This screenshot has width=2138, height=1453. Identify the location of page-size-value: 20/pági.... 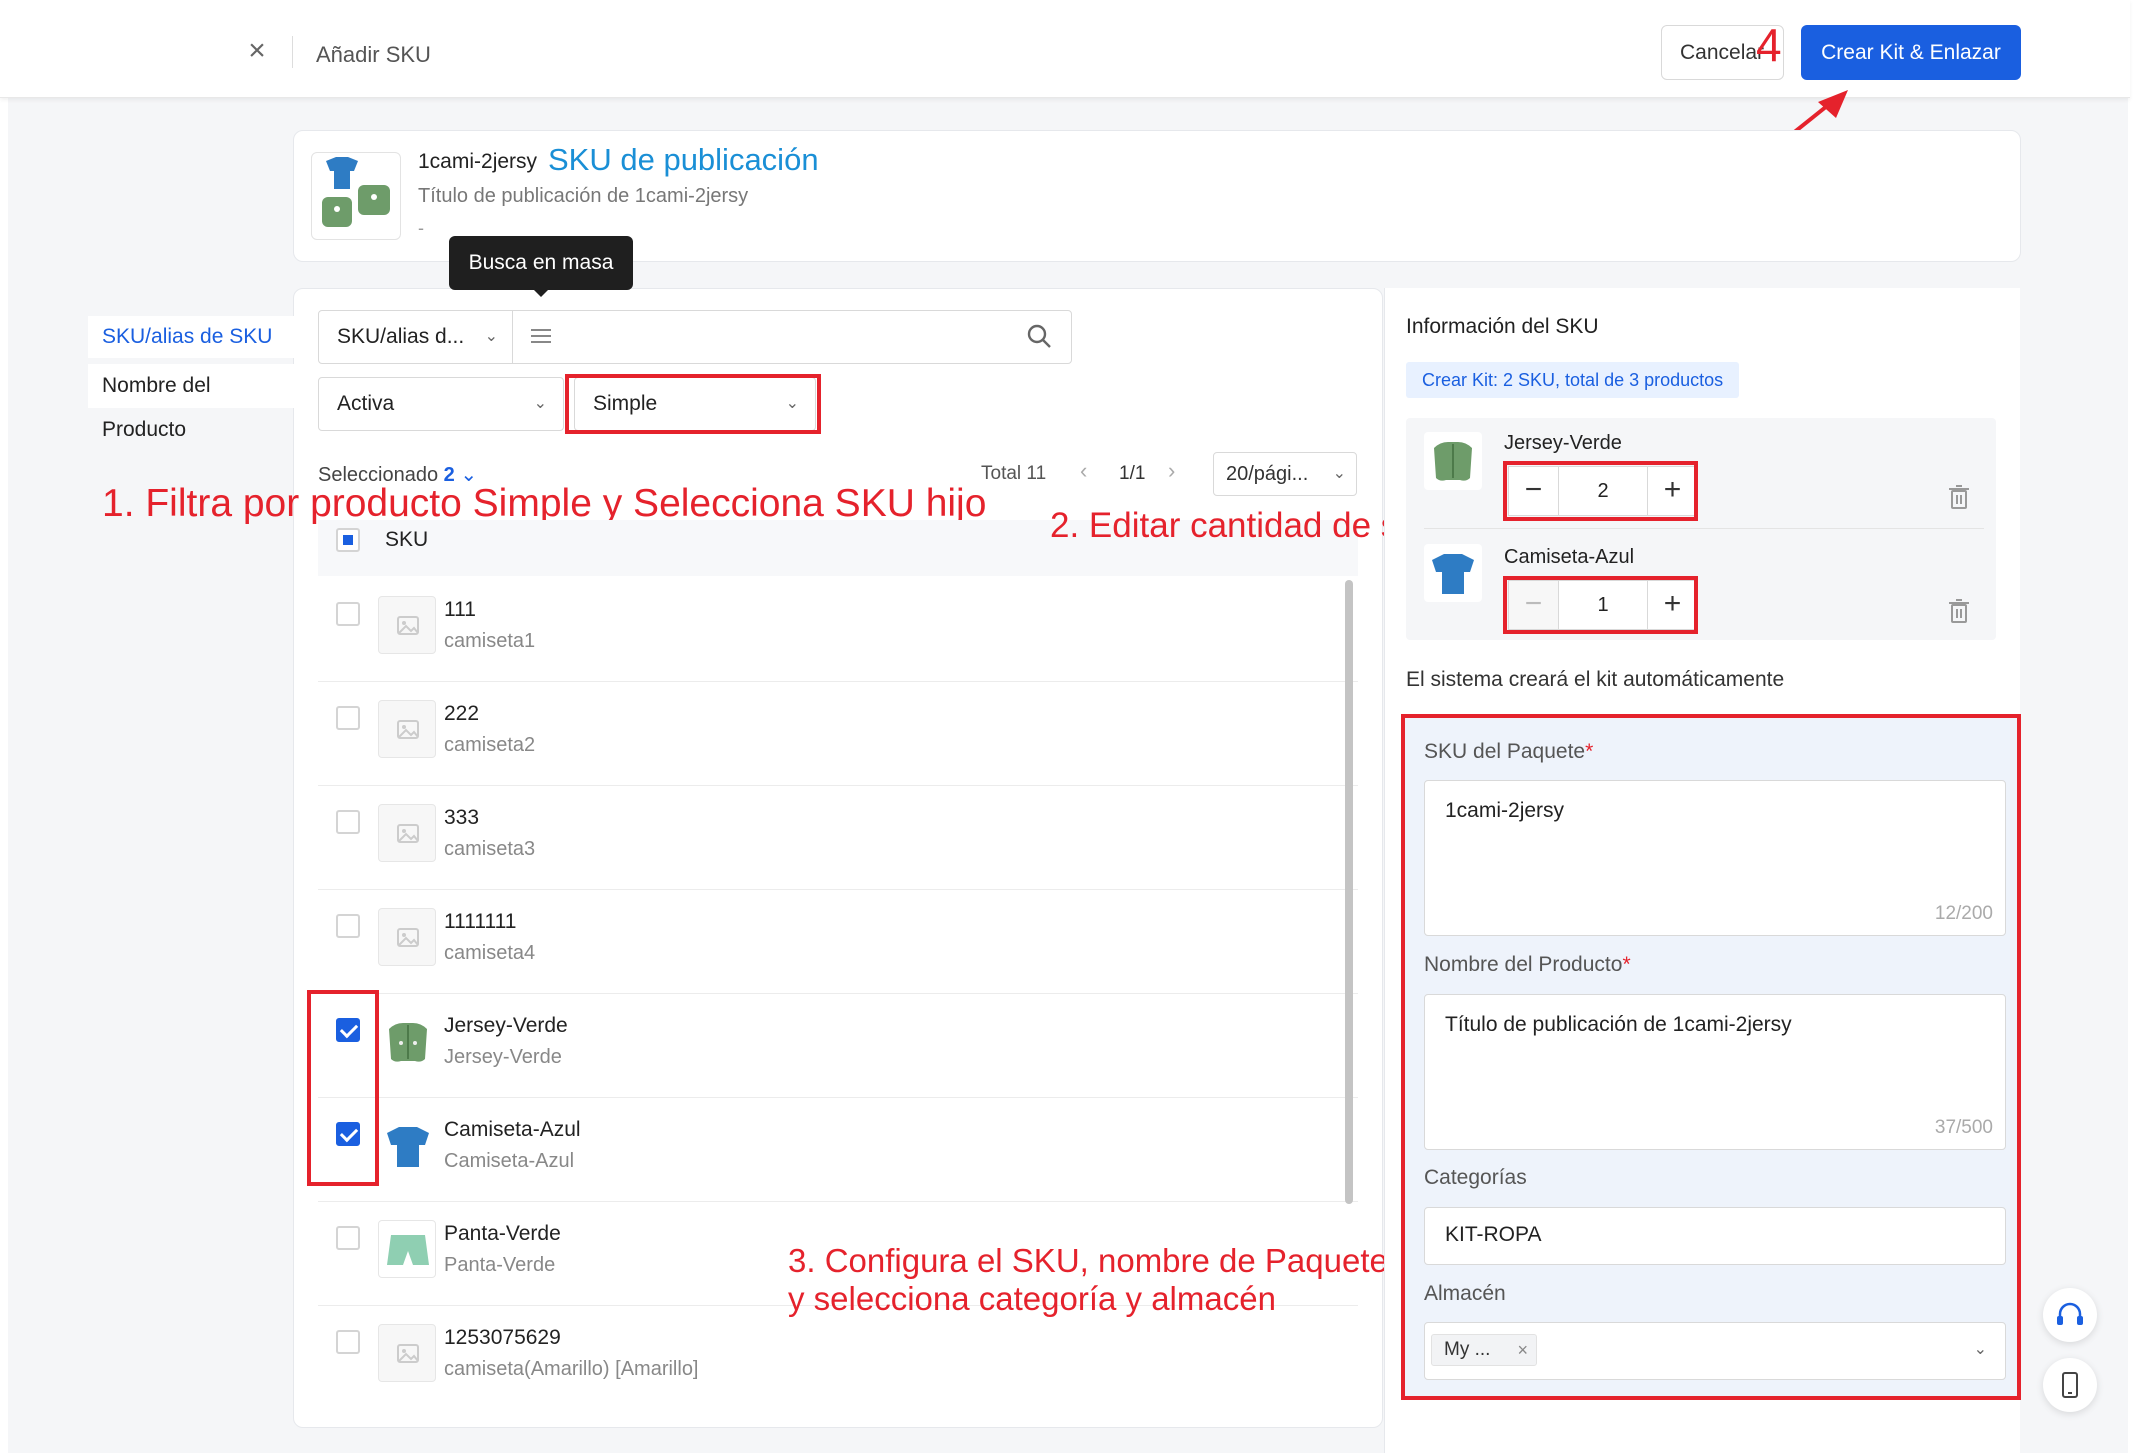
(1267, 474).